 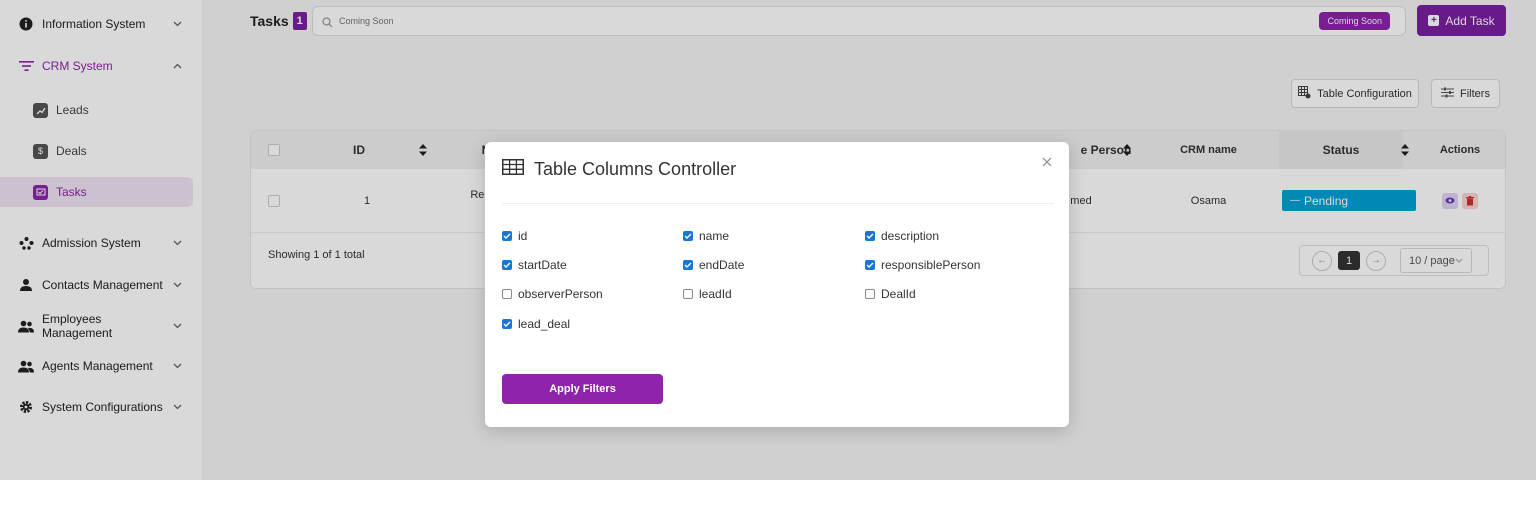 I want to click on column-option-description: description, so click(x=902, y=236).